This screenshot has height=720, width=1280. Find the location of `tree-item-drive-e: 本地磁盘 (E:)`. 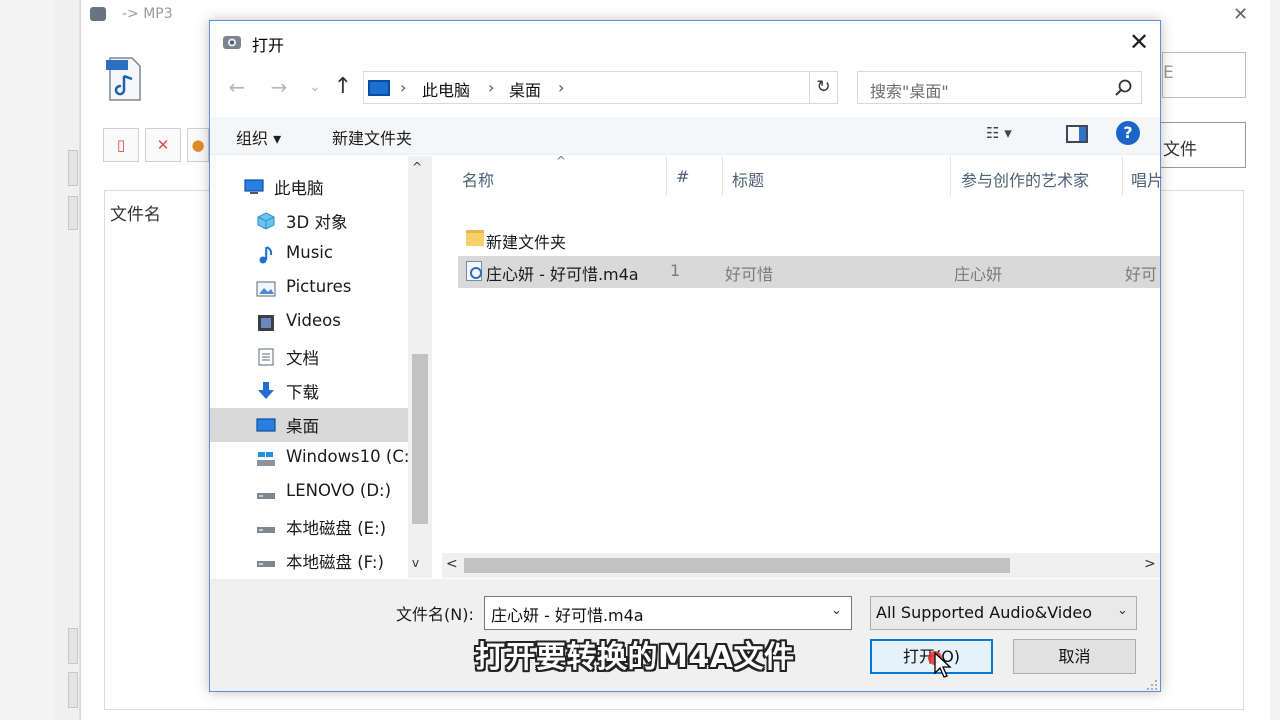

tree-item-drive-e: 本地磁盘 (E:) is located at coordinates (309, 527).